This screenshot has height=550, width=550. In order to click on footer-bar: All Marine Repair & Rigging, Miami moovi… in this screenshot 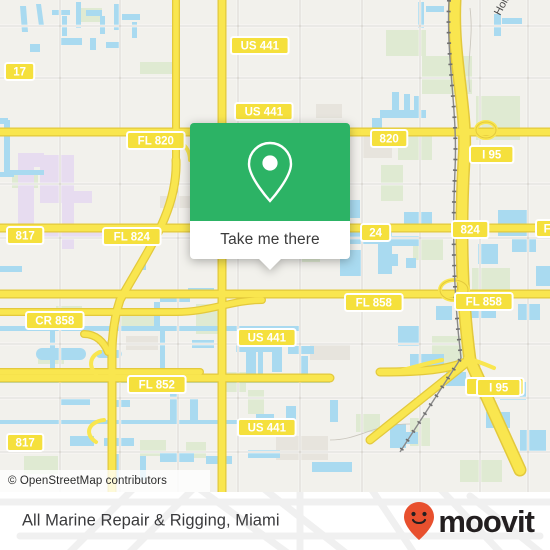, I will do `click(275, 521)`.